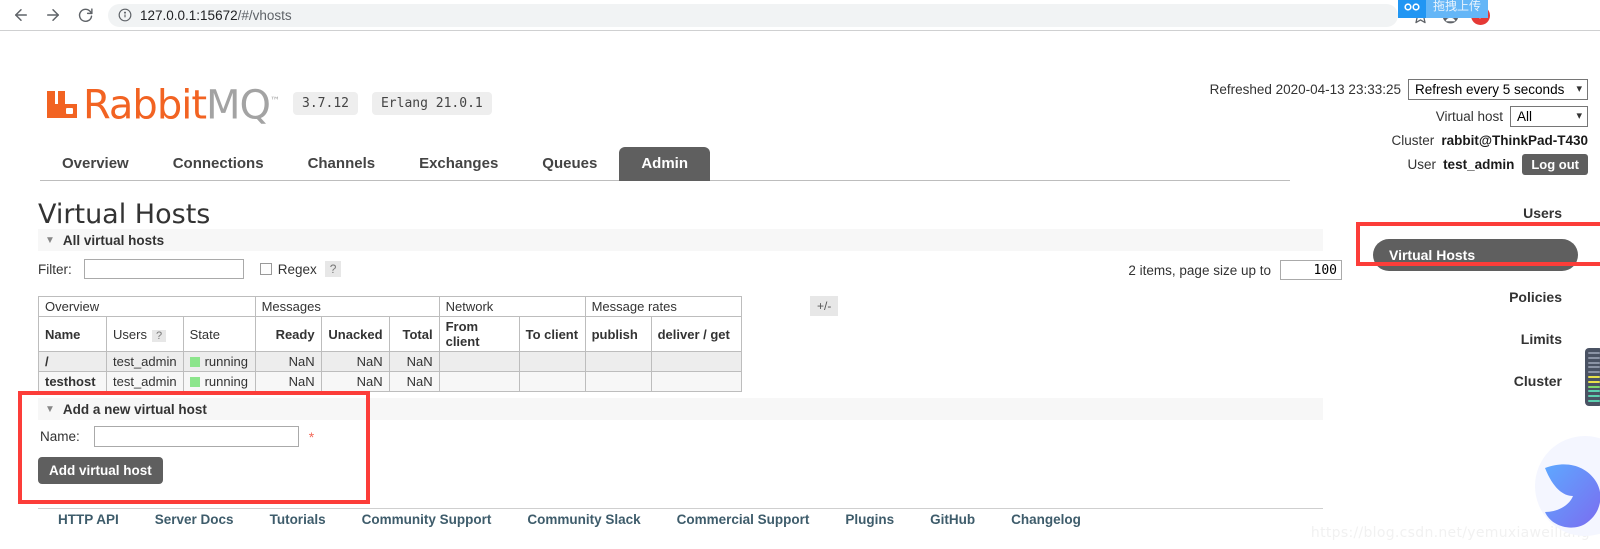 The image size is (1600, 549). What do you see at coordinates (72, 381) in the screenshot?
I see `cell-name: testhost` at bounding box center [72, 381].